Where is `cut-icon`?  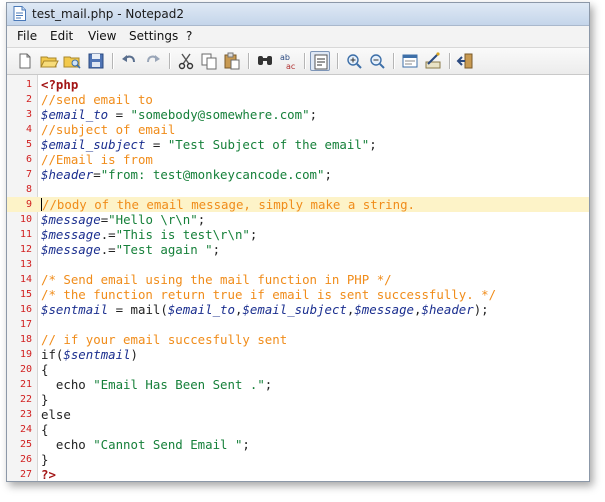
cut-icon is located at coordinates (186, 61).